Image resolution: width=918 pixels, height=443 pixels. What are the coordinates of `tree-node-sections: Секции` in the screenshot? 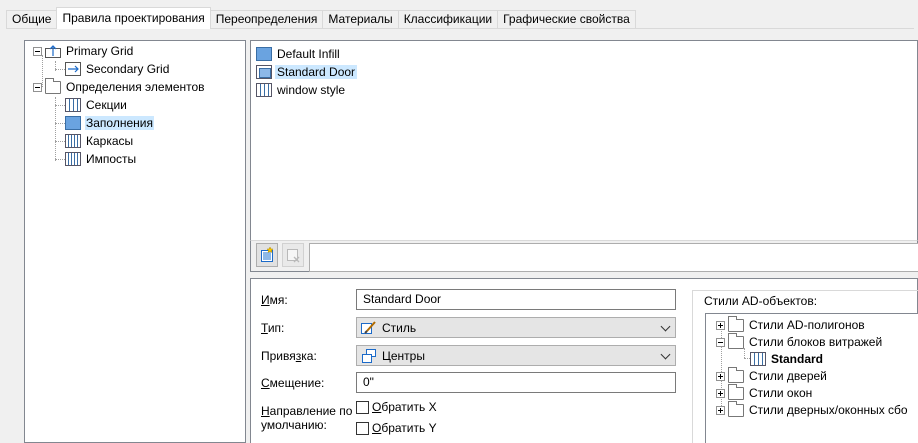 It's located at (96, 105).